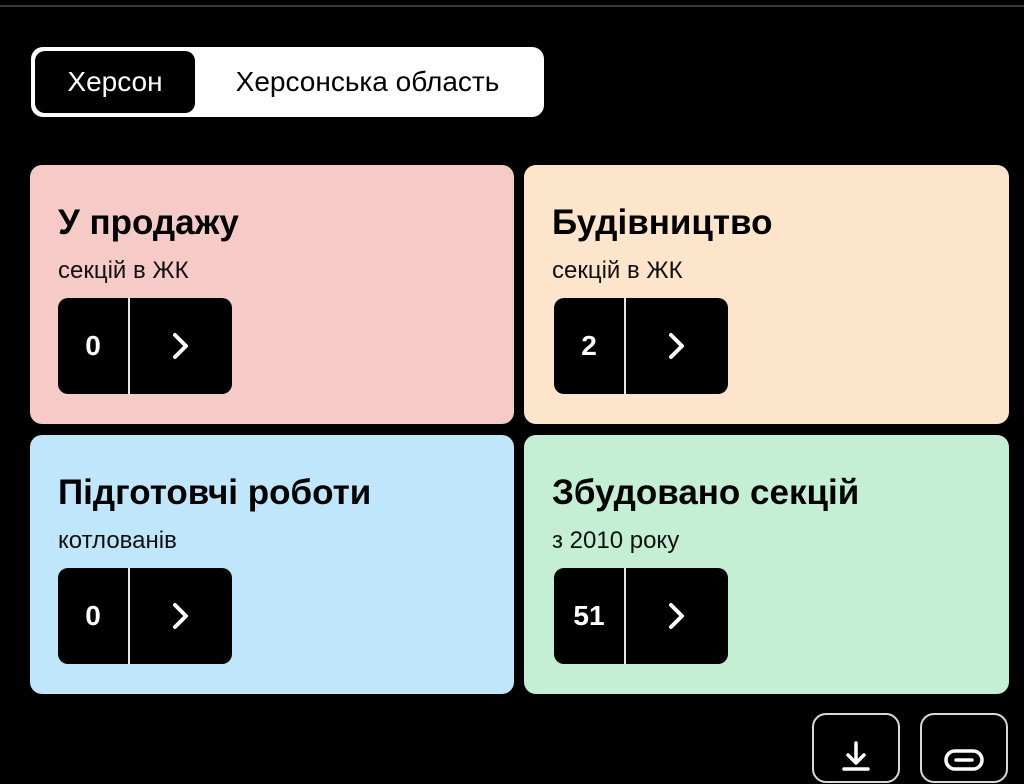 Image resolution: width=1024 pixels, height=784 pixels. Describe the element at coordinates (115, 82) in the screenshot. I see `region-option-city: Херсон` at that location.